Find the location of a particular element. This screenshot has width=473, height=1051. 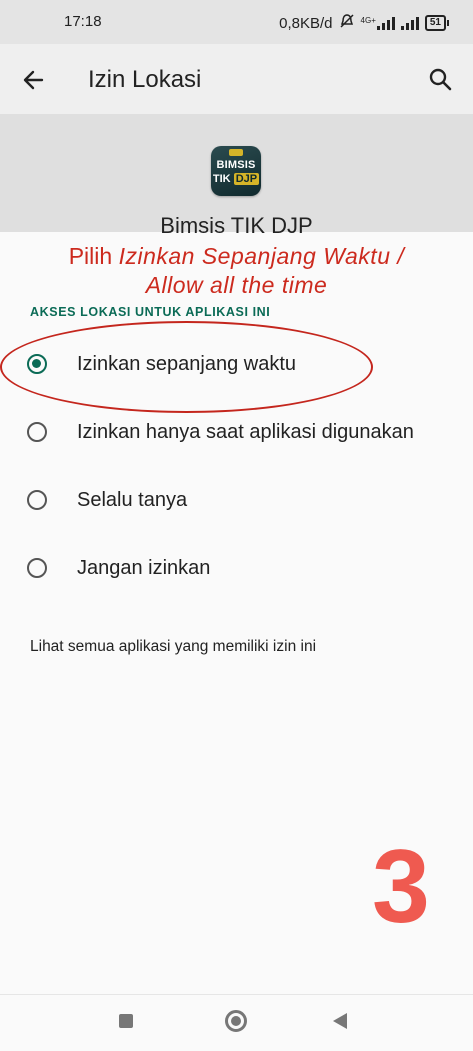

instruction-prefix: Pilih is located at coordinates (90, 256).